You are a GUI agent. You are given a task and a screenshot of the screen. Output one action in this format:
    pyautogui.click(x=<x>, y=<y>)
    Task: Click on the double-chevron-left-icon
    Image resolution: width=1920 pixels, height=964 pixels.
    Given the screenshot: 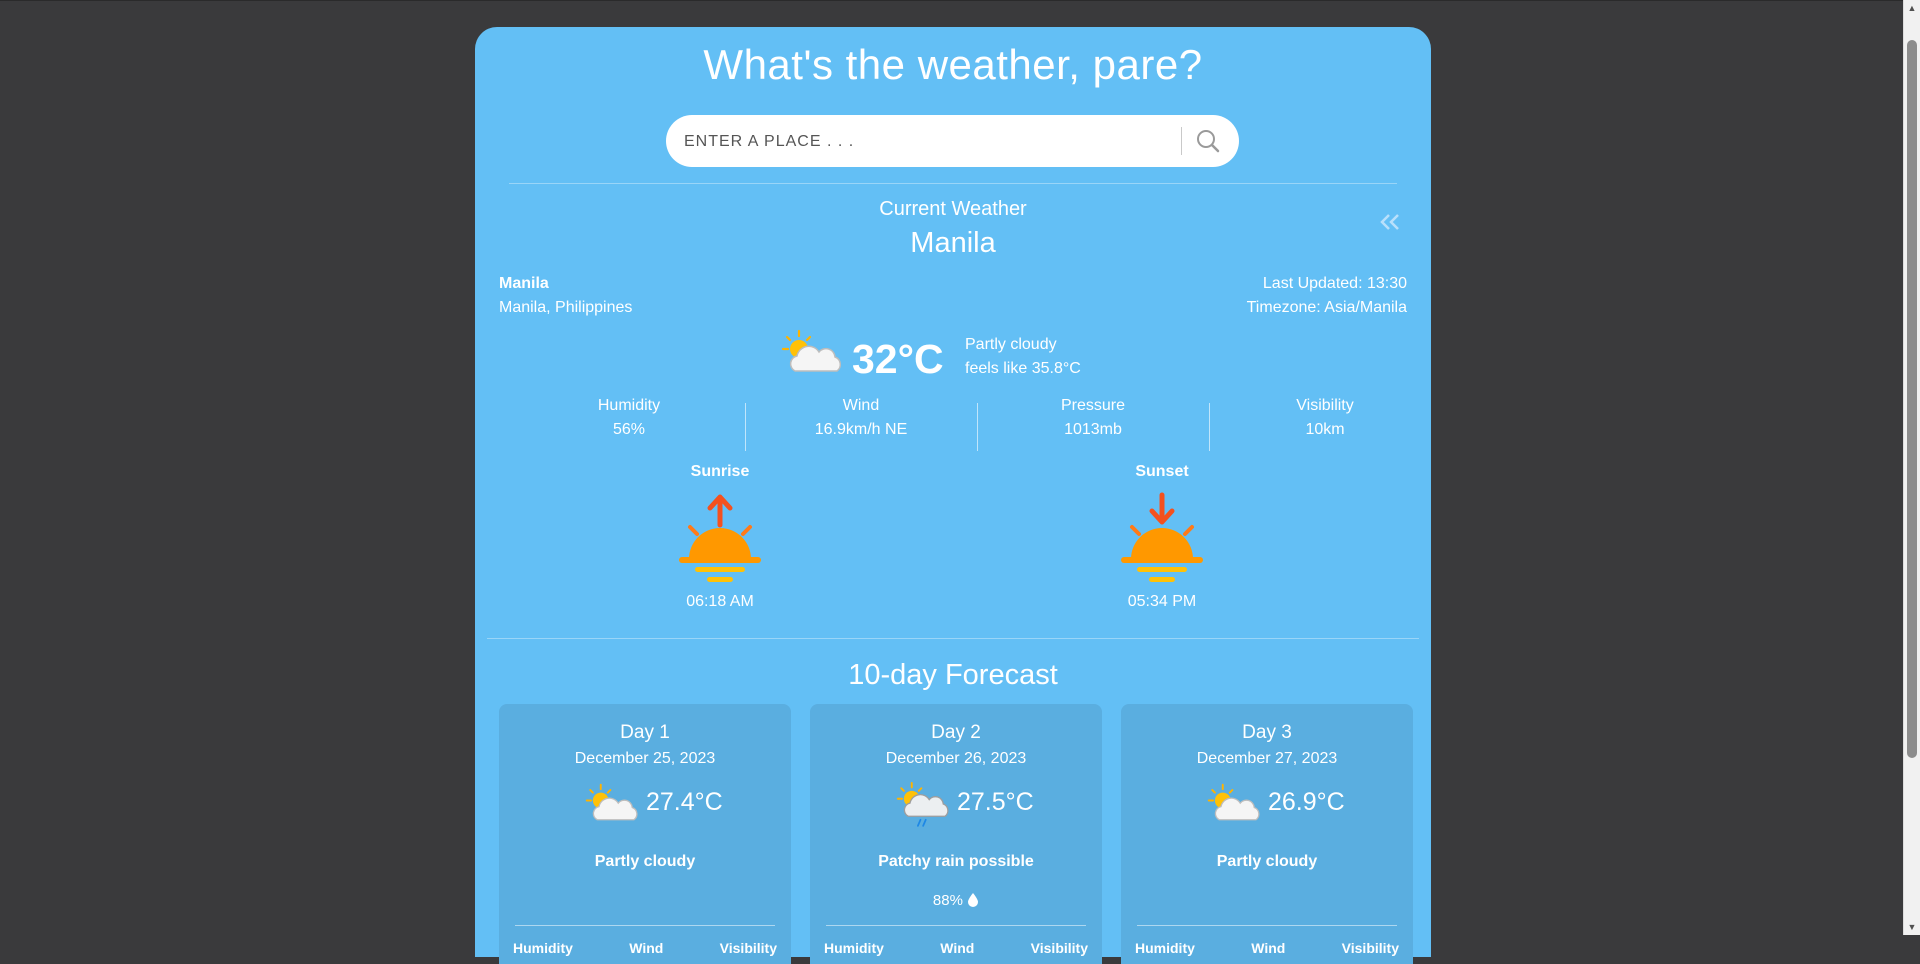 What is the action you would take?
    pyautogui.click(x=1389, y=222)
    